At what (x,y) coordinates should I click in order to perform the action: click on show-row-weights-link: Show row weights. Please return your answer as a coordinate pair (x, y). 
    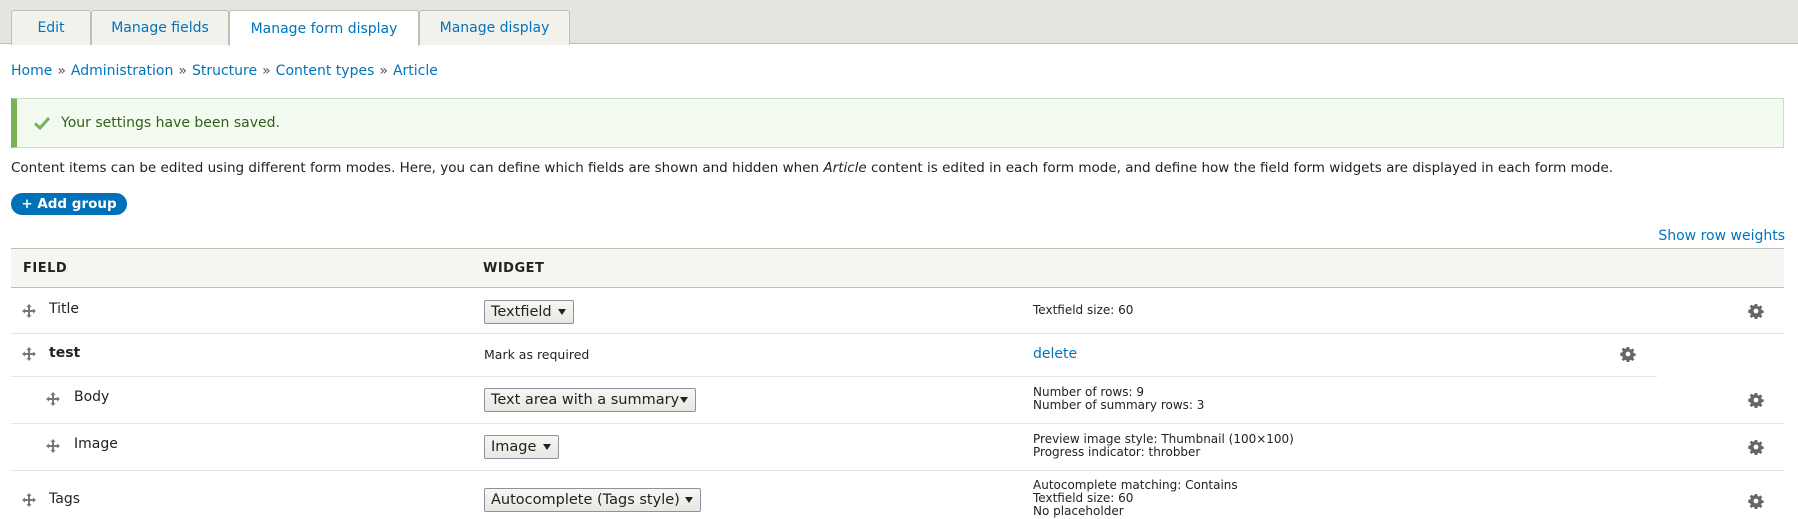
    Looking at the image, I should click on (1721, 236).